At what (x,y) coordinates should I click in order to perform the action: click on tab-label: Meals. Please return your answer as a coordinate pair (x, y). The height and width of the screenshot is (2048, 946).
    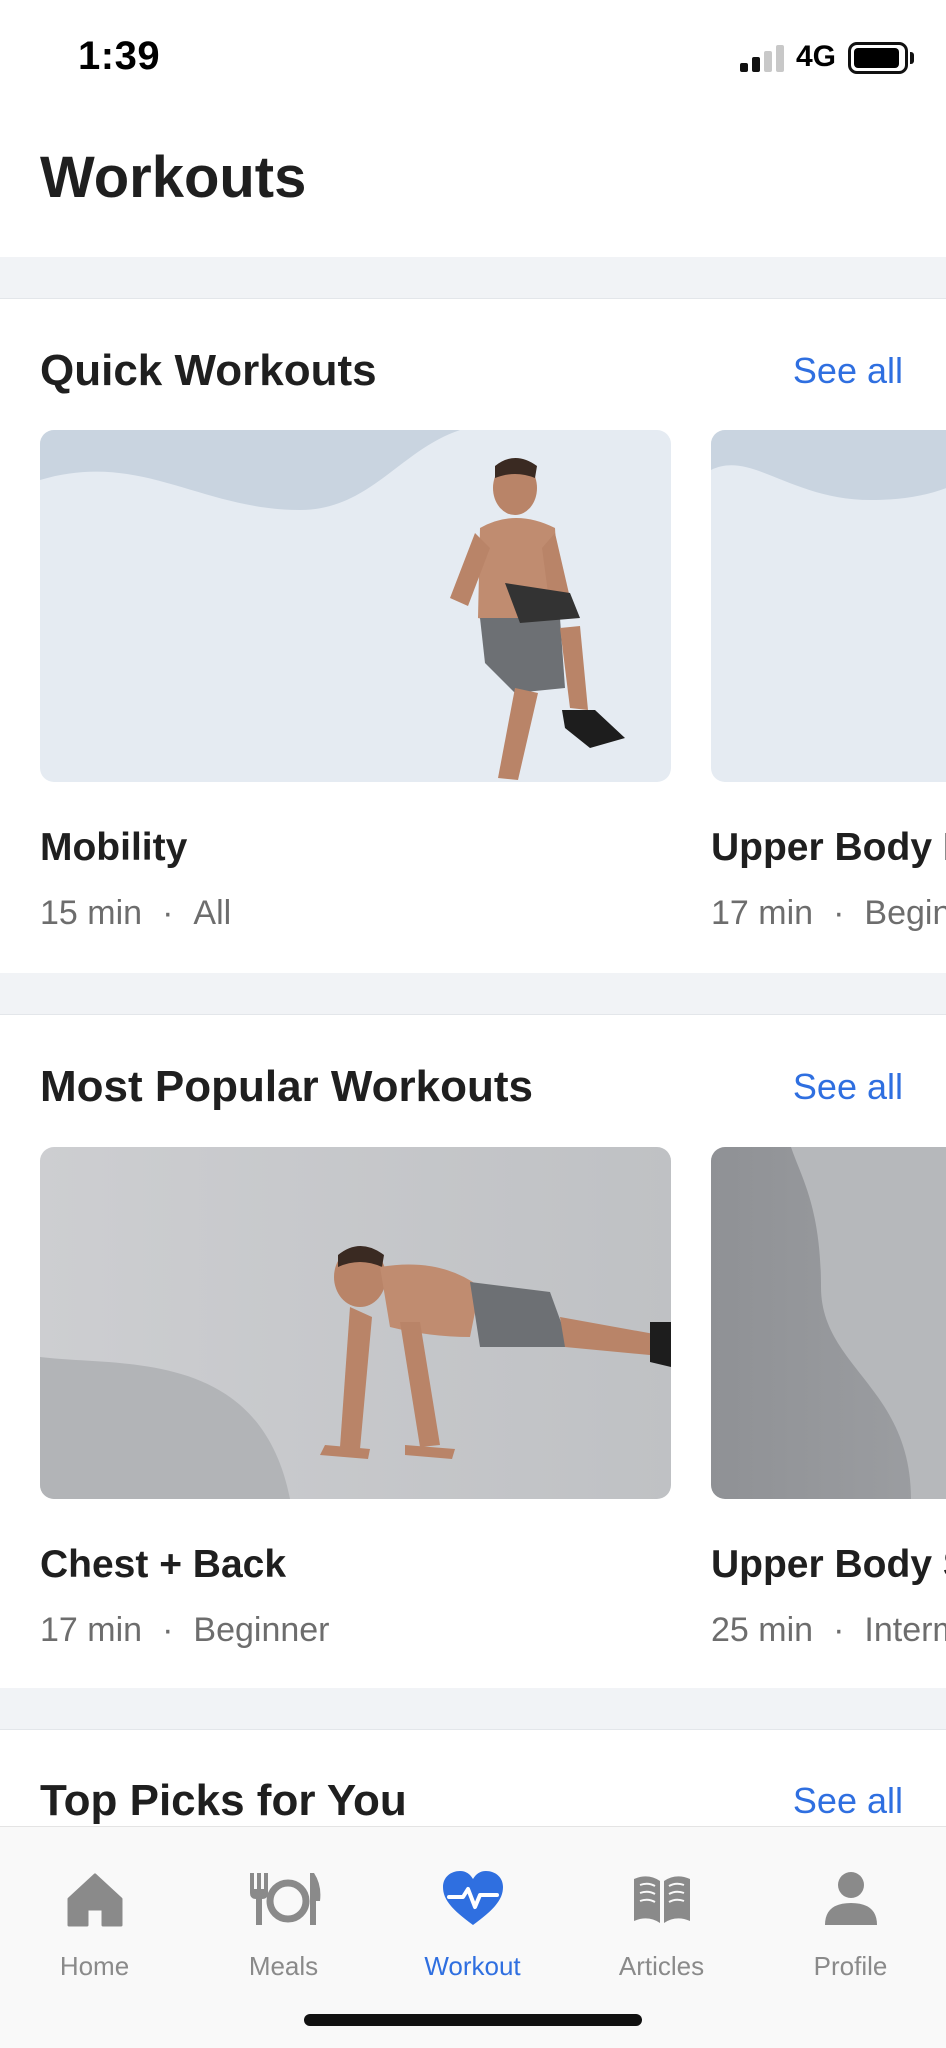
    Looking at the image, I should click on (283, 1966).